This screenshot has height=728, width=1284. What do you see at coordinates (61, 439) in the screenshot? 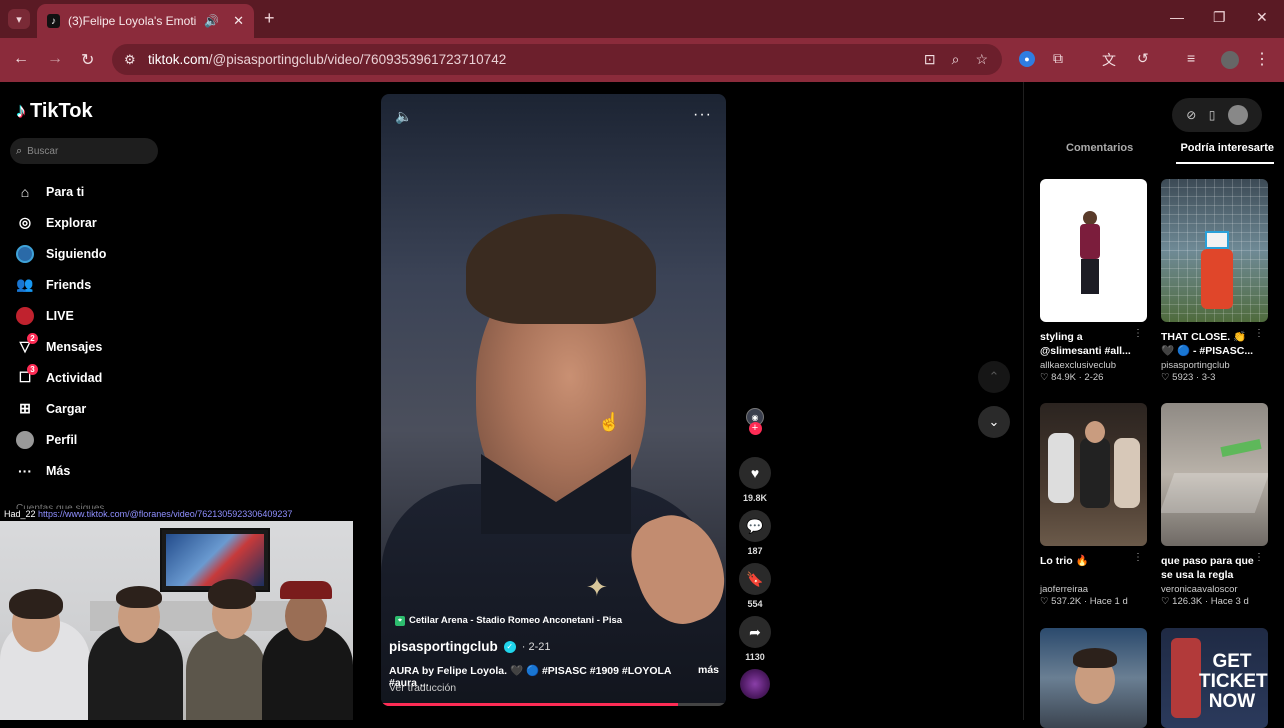
I see `sidebar-item-perfil: Perfil` at bounding box center [61, 439].